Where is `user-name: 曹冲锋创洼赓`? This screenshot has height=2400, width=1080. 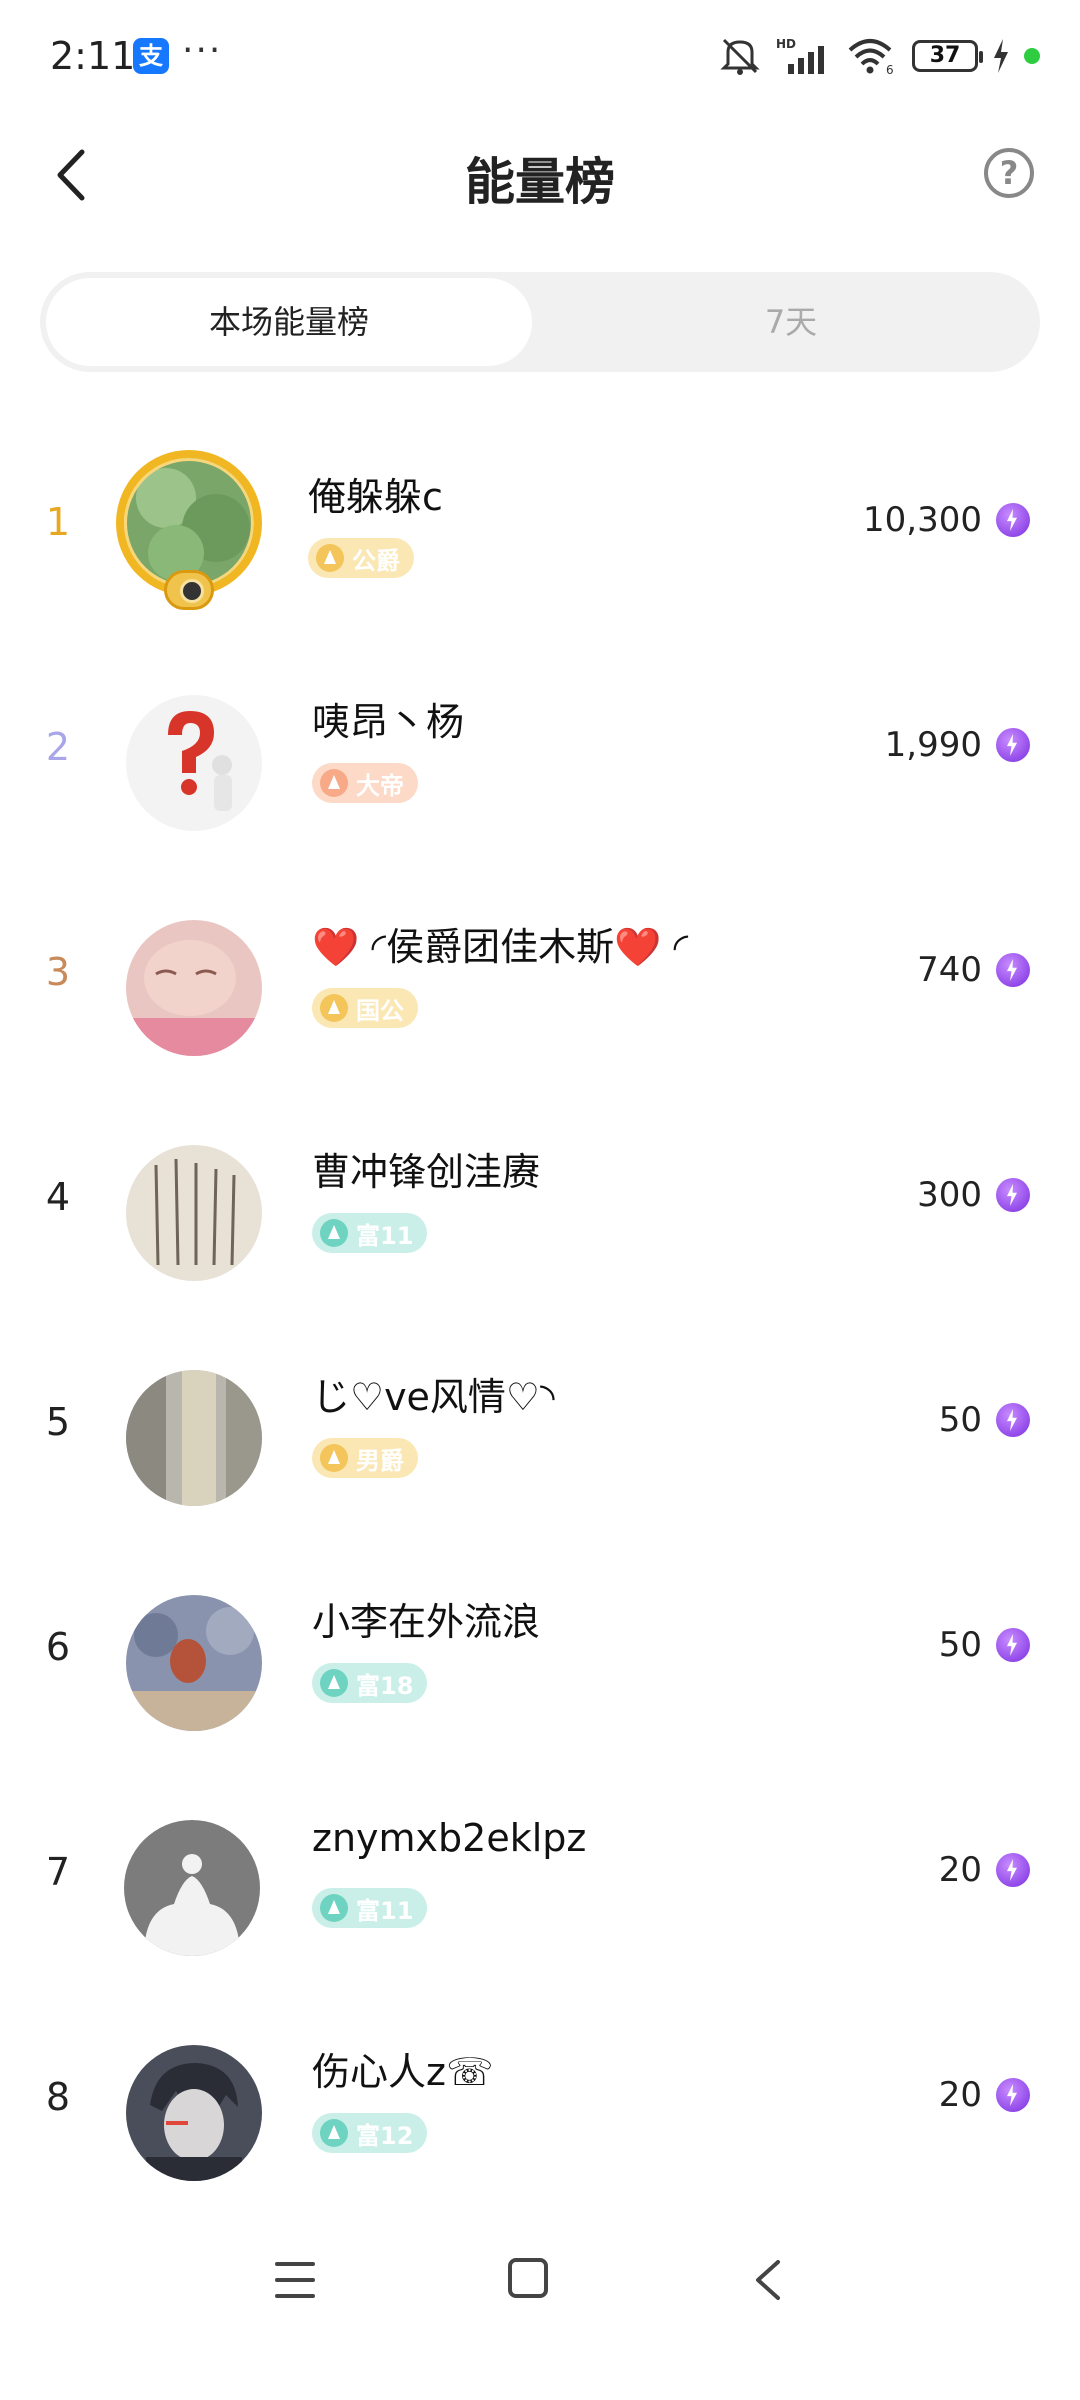 user-name: 曹冲锋创洼赓 is located at coordinates (426, 1172).